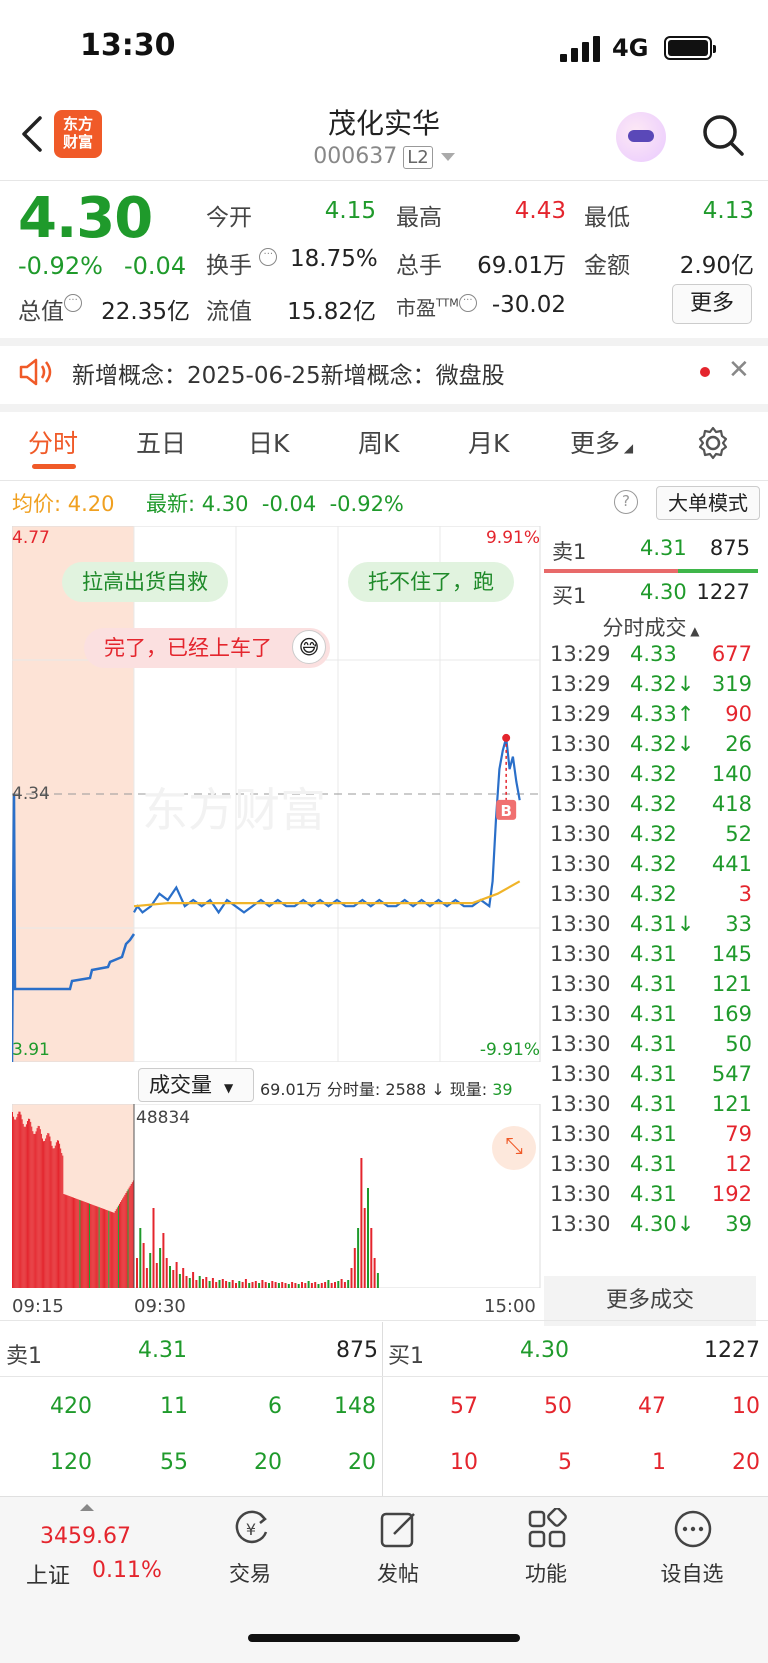 Image resolution: width=768 pixels, height=1663 pixels. What do you see at coordinates (276, 1196) in the screenshot?
I see `volume-chart` at bounding box center [276, 1196].